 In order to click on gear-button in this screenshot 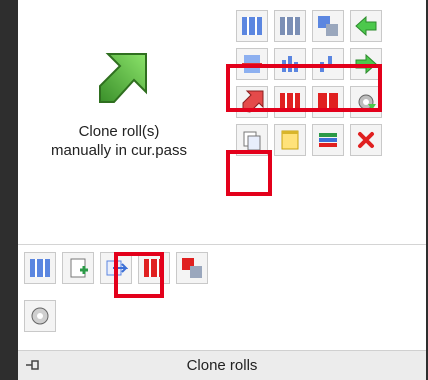, I will do `click(40, 316)`.